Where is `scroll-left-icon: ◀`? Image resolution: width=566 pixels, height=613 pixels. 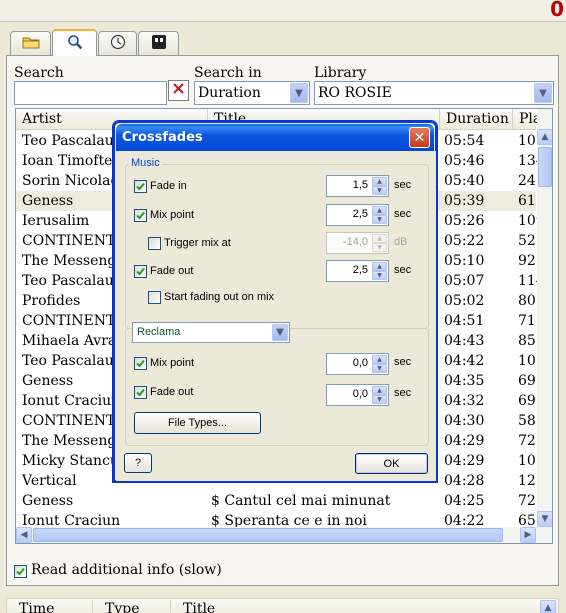 scroll-left-icon: ◀ is located at coordinates (24, 535).